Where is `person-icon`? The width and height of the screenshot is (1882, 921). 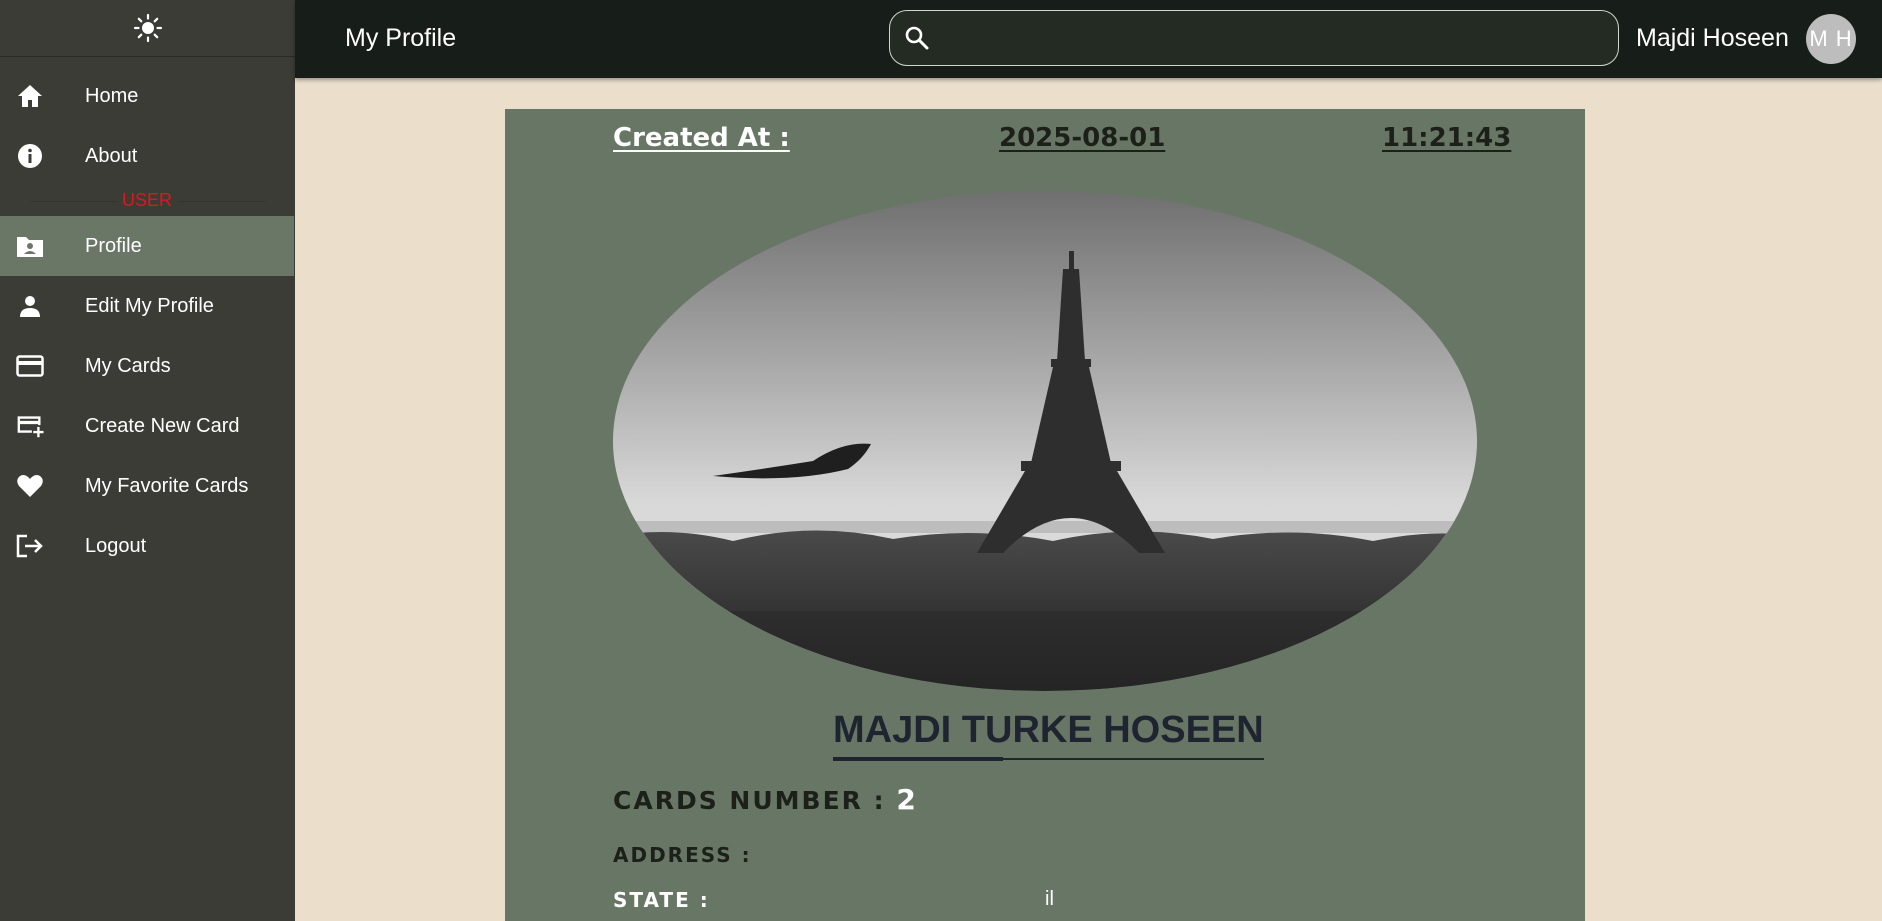
person-icon is located at coordinates (30, 306).